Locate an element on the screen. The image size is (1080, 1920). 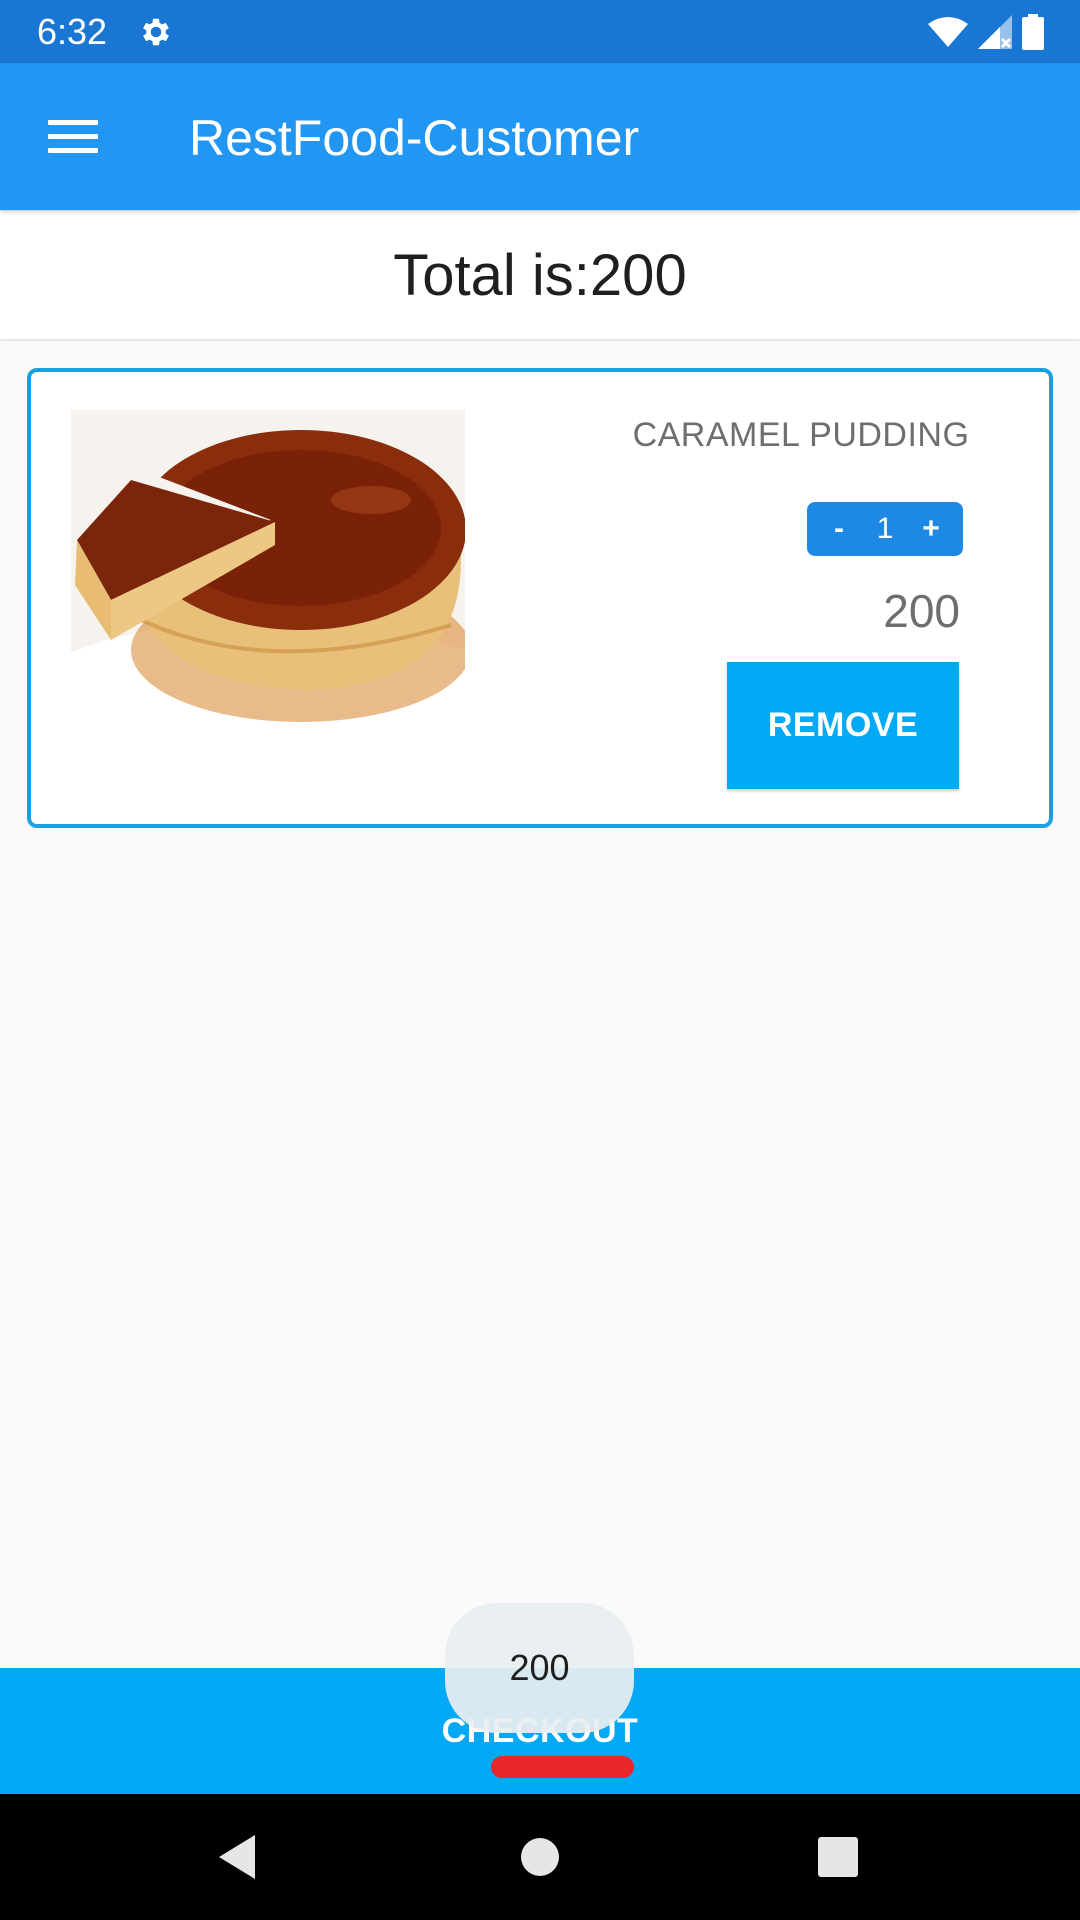
hamburger-menu-icon is located at coordinates (73, 136).